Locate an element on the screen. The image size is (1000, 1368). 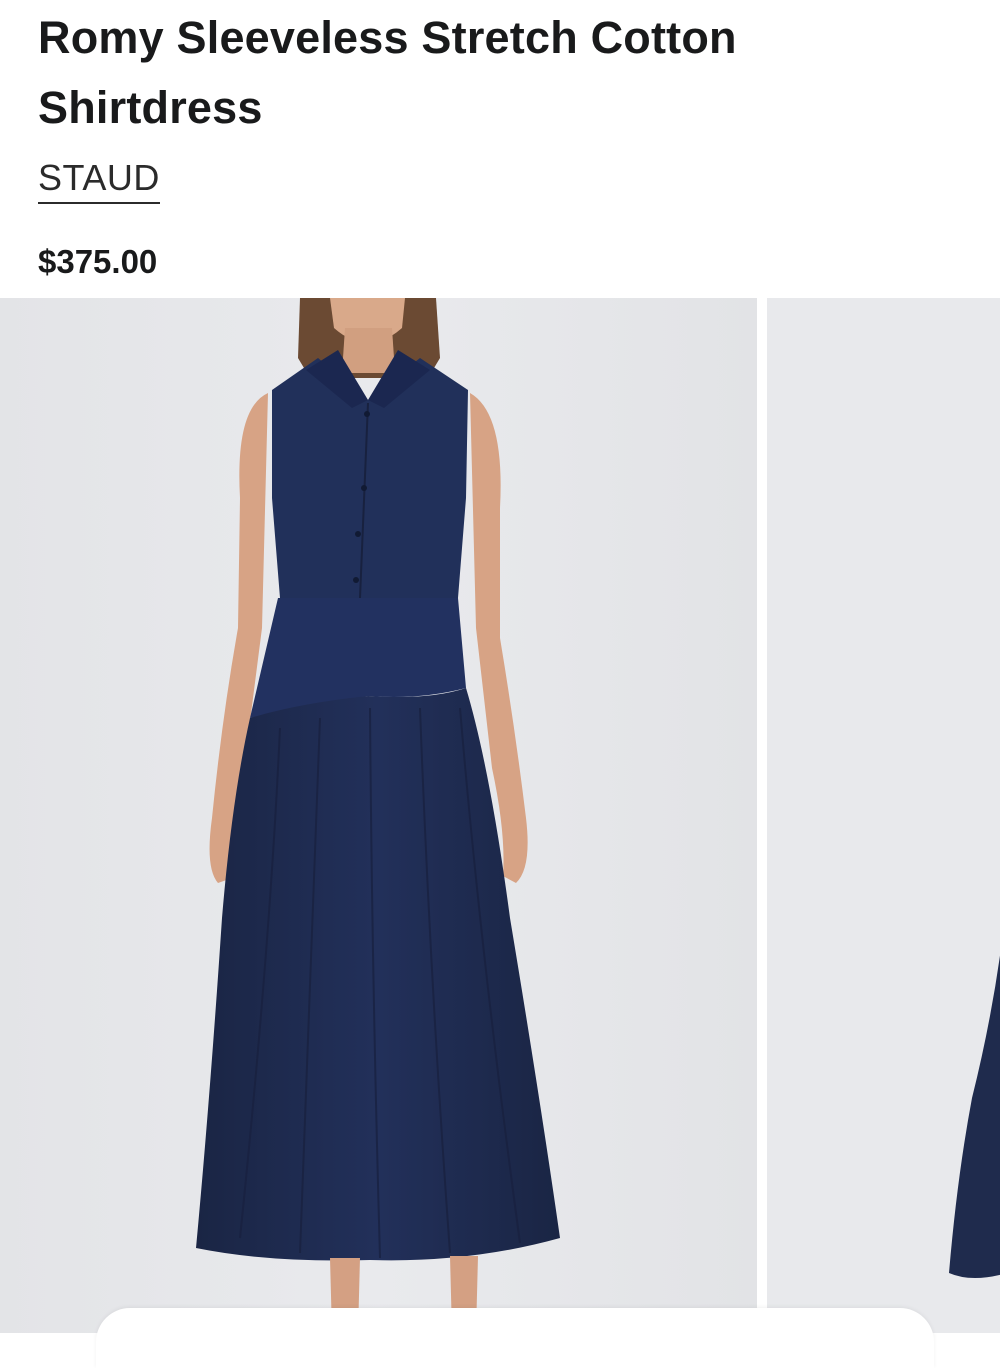
product-price: $375.00 is located at coordinates (98, 261).